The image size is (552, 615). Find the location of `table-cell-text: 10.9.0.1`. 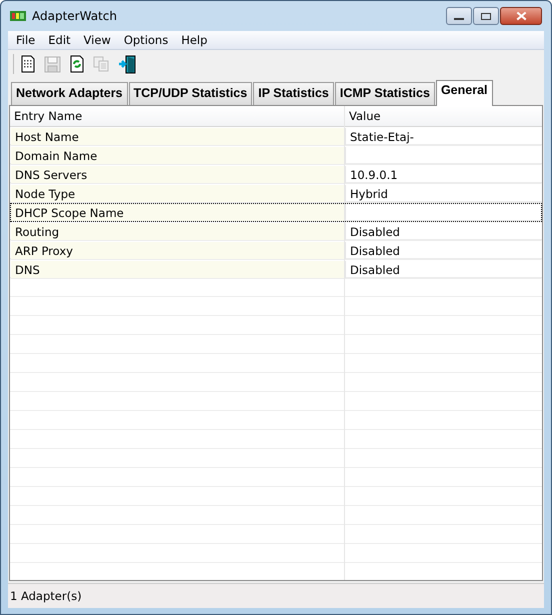

table-cell-text: 10.9.0.1 is located at coordinates (374, 174).